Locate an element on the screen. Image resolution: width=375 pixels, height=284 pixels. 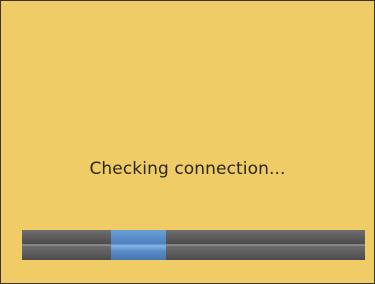
progress-bar is located at coordinates (193, 245).